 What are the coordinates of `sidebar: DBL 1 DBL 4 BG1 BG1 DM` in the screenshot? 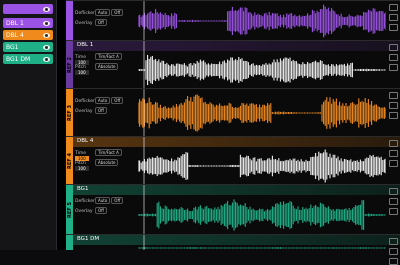 It's located at (28, 125).